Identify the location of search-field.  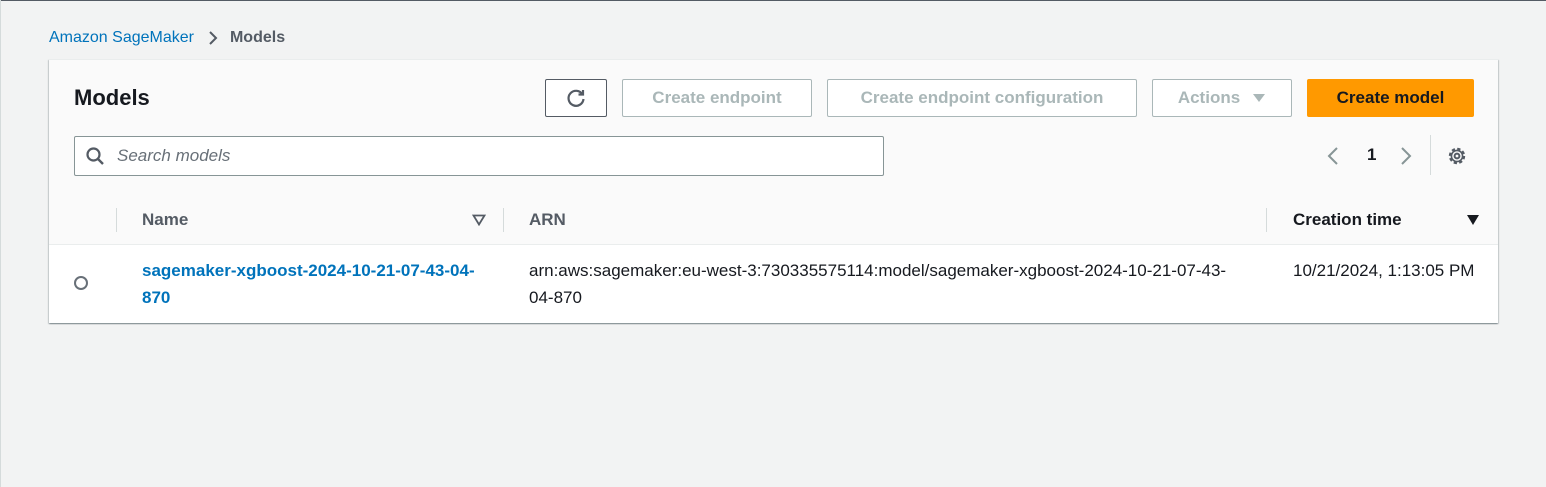
(479, 156).